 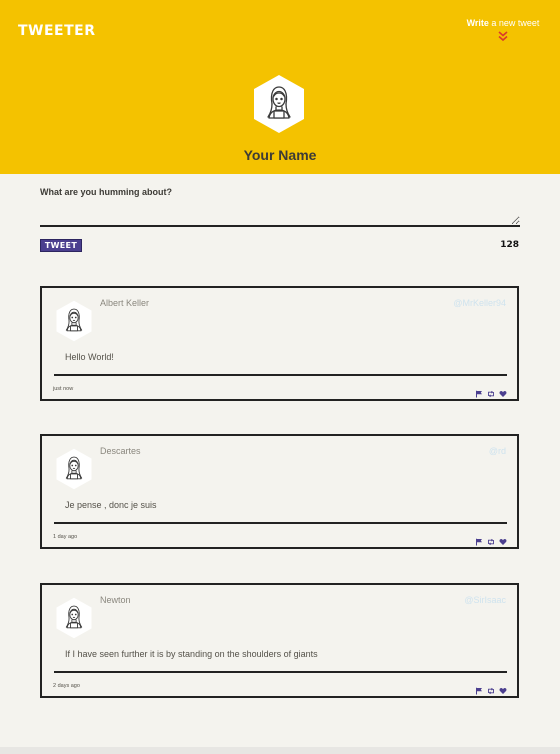 What do you see at coordinates (65, 537) in the screenshot?
I see `tweet-timestamp: 1 day ago` at bounding box center [65, 537].